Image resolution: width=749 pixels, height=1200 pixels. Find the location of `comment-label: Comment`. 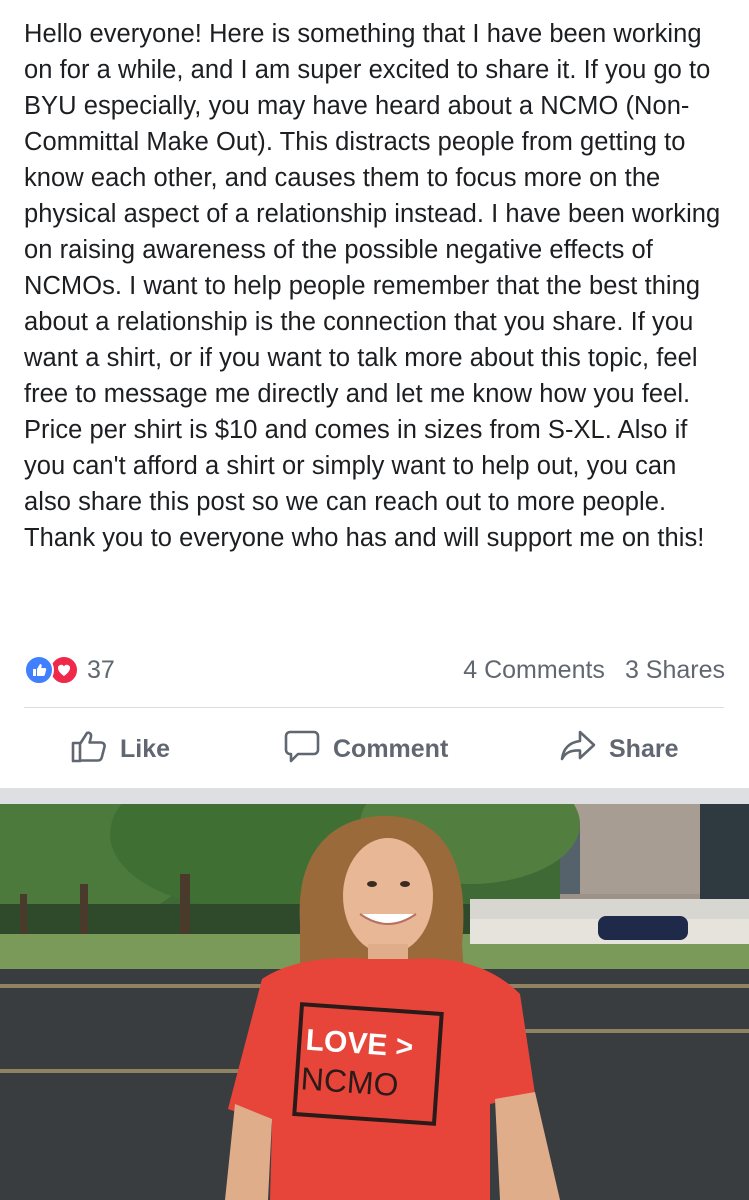

comment-label: Comment is located at coordinates (391, 748).